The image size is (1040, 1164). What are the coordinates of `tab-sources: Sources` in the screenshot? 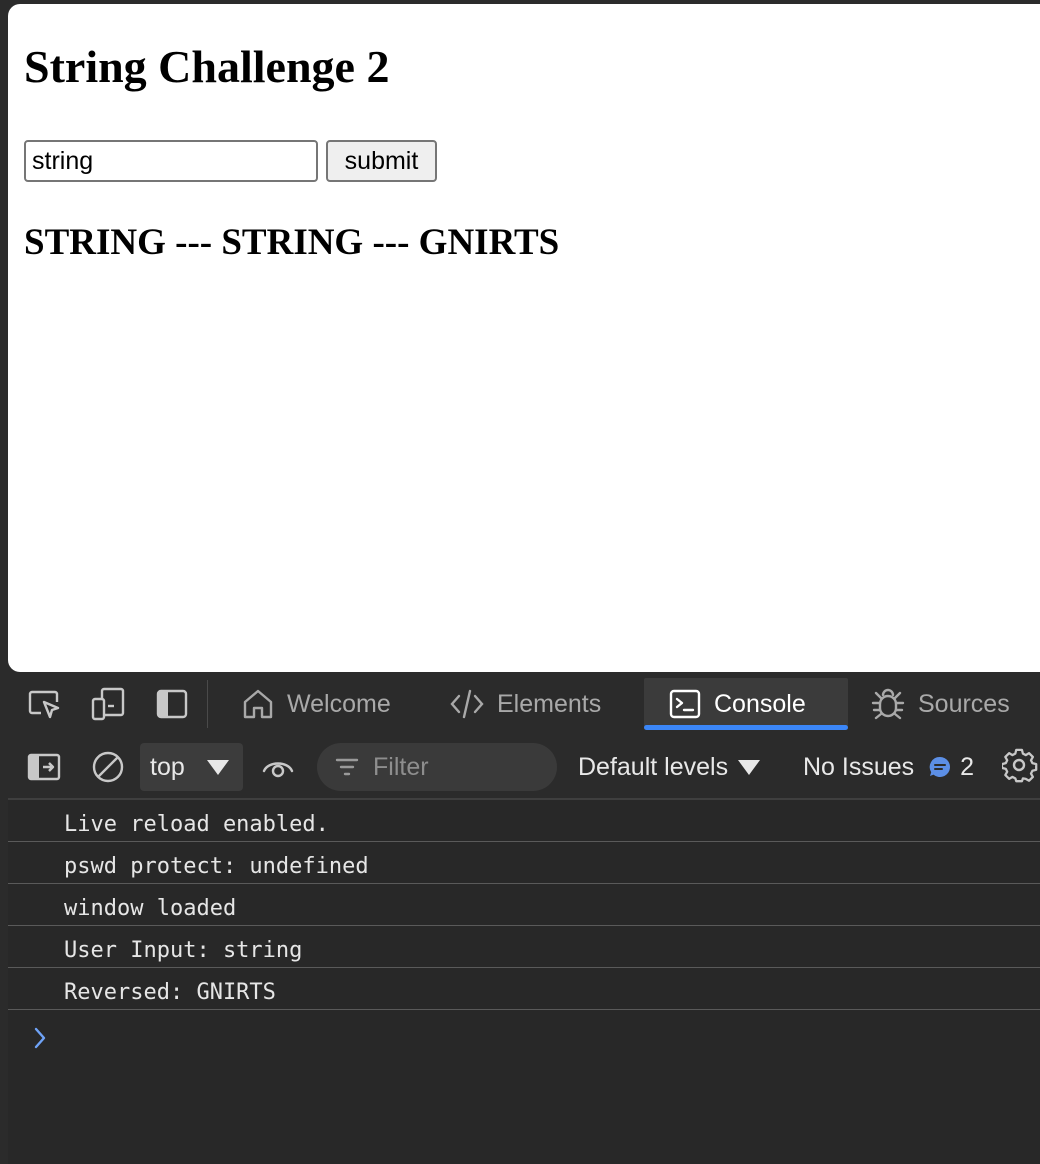 It's located at (943, 704).